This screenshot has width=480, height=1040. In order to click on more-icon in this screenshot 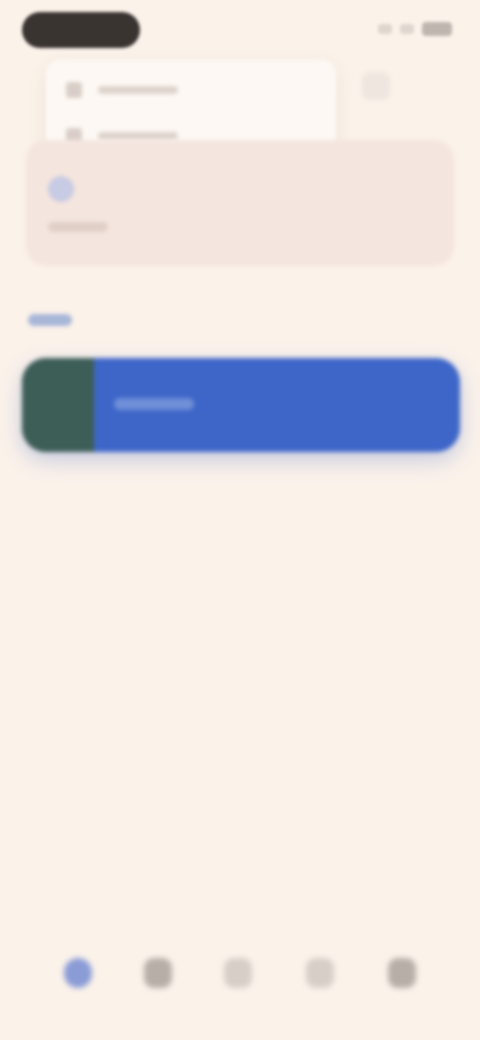, I will do `click(376, 86)`.